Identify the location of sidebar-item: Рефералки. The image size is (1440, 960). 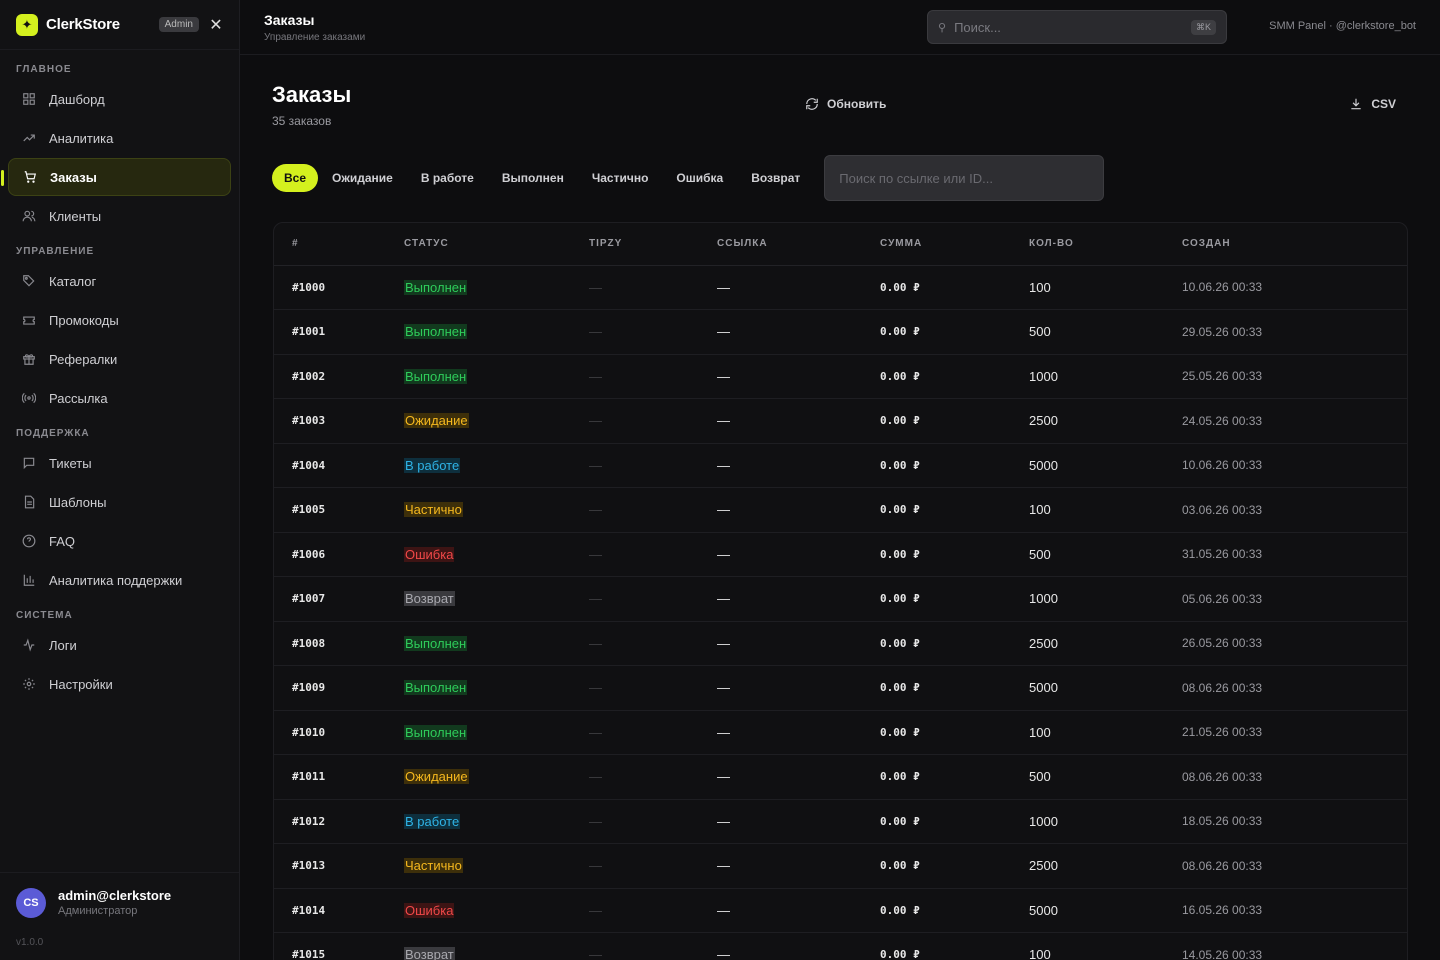
(119, 359).